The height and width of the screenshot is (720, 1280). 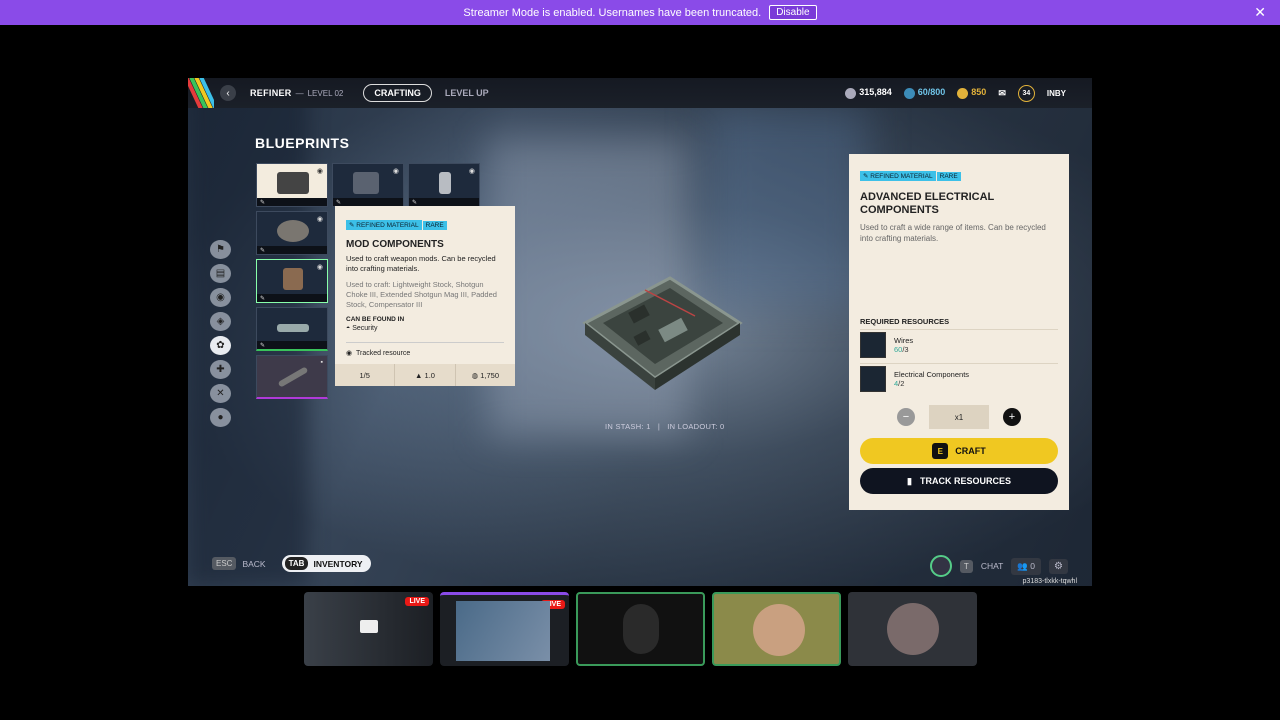 I want to click on chat-key: T, so click(x=966, y=566).